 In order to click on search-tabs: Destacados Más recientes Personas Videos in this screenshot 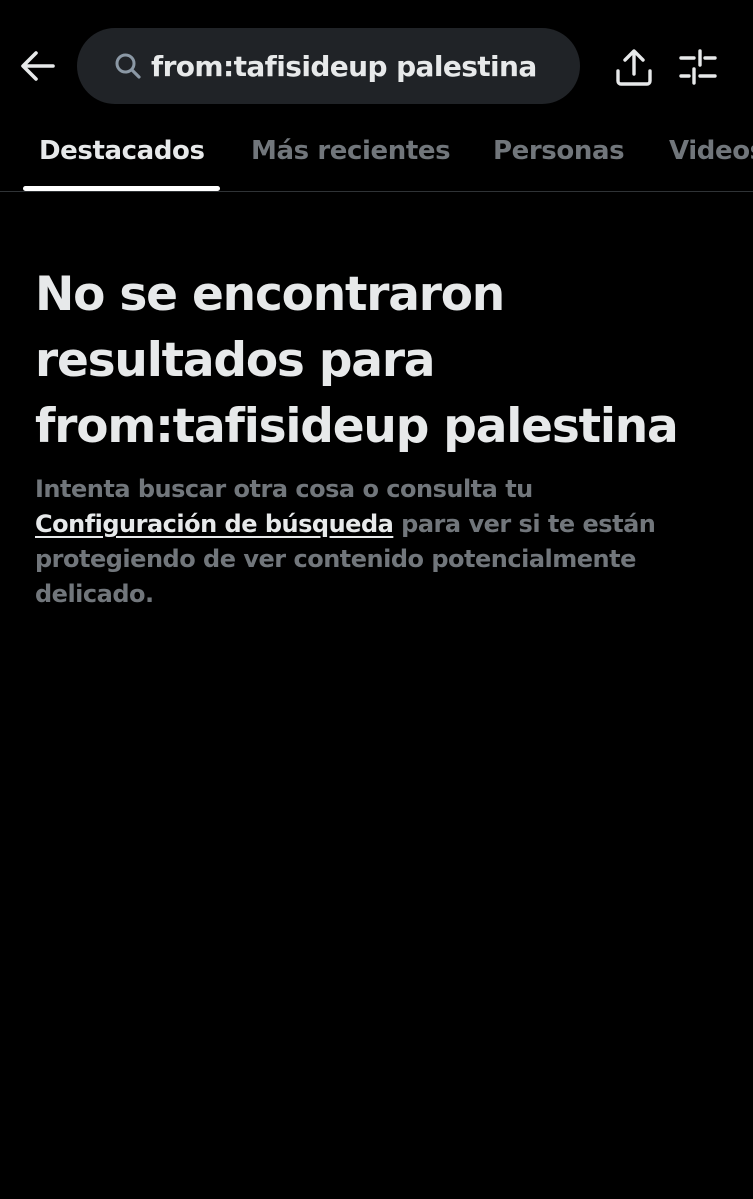, I will do `click(376, 151)`.